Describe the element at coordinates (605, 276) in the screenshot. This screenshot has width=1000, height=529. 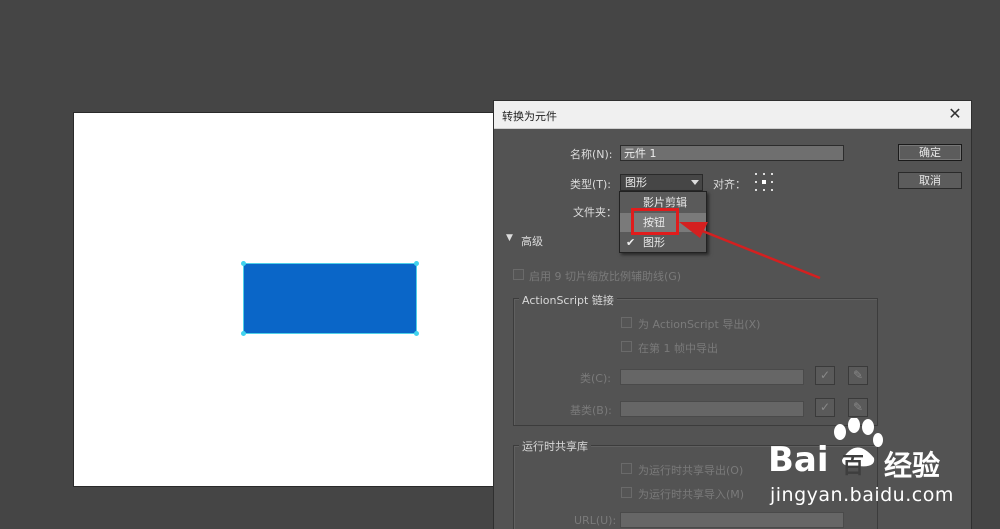
I see `nine-slice-label: 启用 9 切片缩放比例辅助线(G)` at that location.